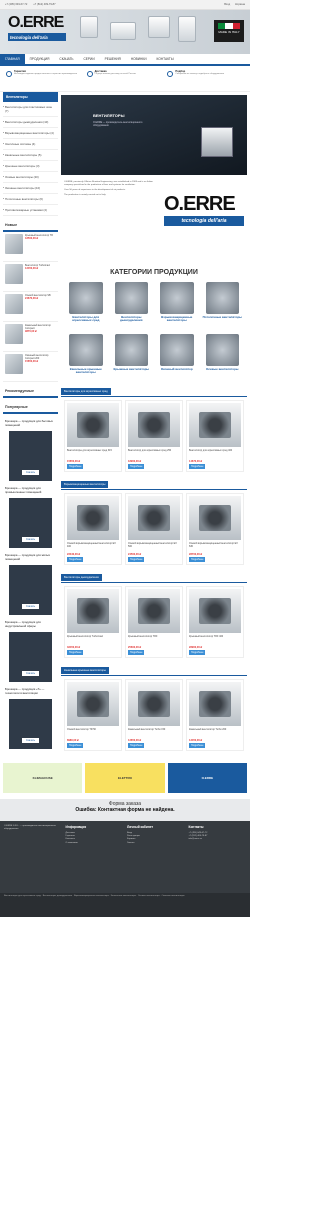  What do you see at coordinates (218, 839) in the screenshot?
I see `footer-link: info@oerre.ru` at bounding box center [218, 839].